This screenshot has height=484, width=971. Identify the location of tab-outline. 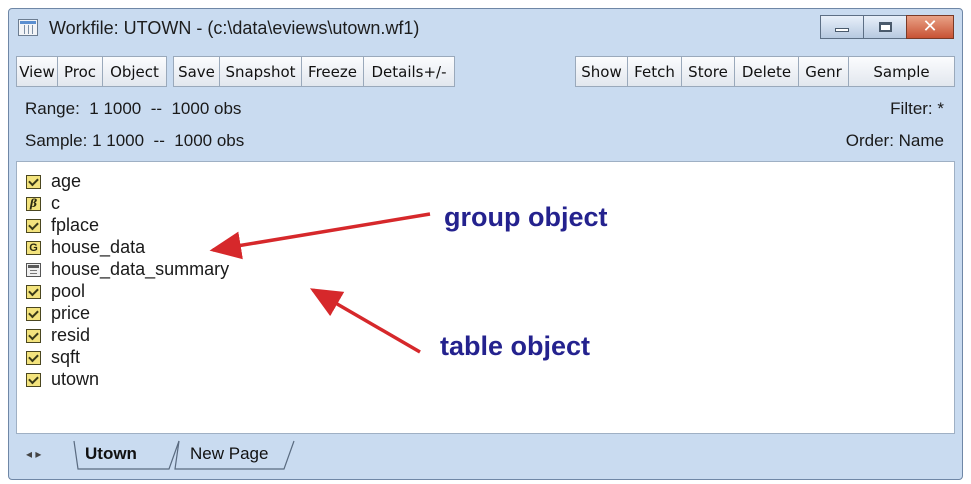
(184, 455).